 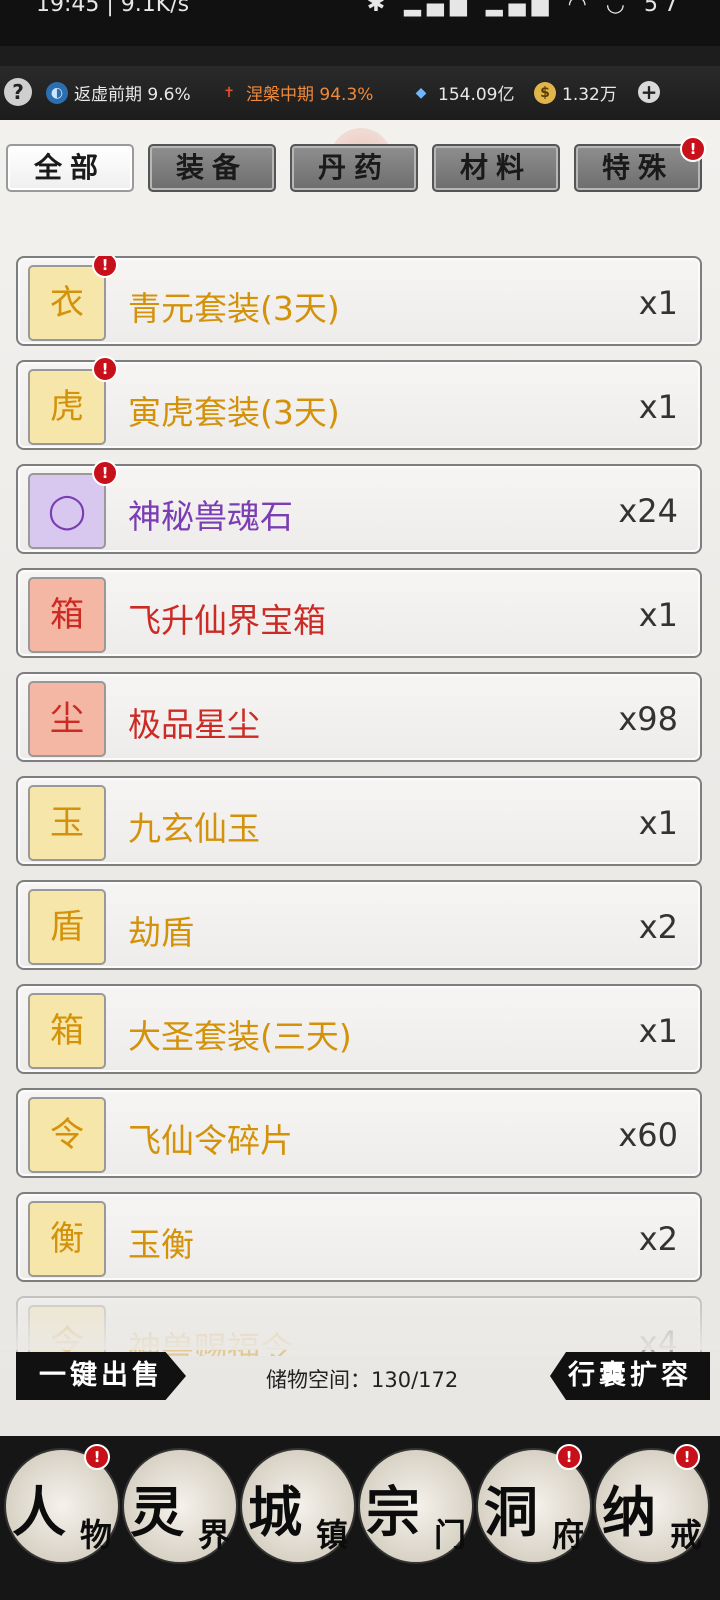 What do you see at coordinates (649, 92) in the screenshot?
I see `add-currency-button: +` at bounding box center [649, 92].